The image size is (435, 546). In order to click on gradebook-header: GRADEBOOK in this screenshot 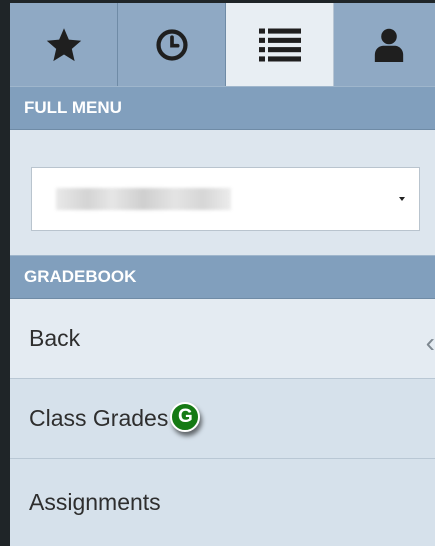, I will do `click(222, 277)`.